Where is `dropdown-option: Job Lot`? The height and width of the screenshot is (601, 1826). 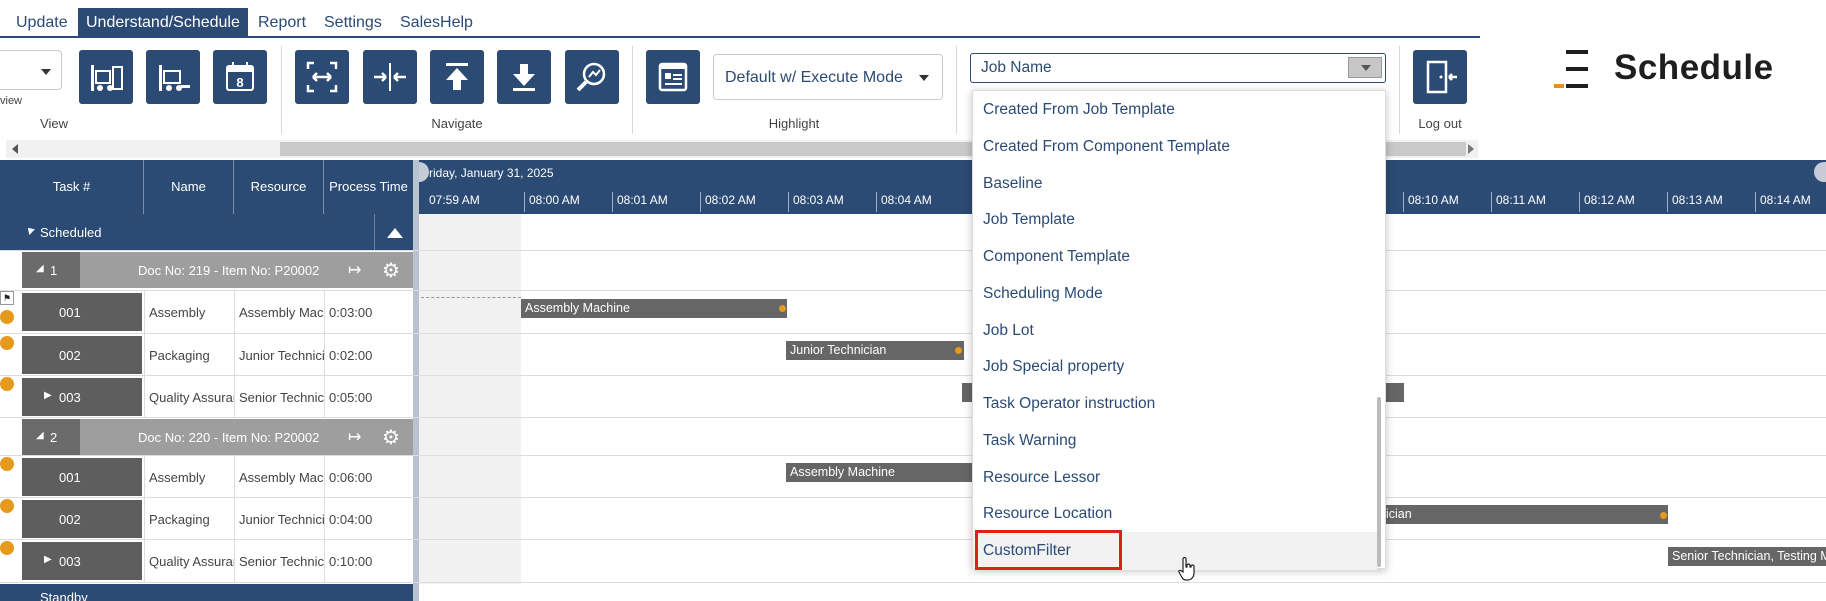 dropdown-option: Job Lot is located at coordinates (1008, 331).